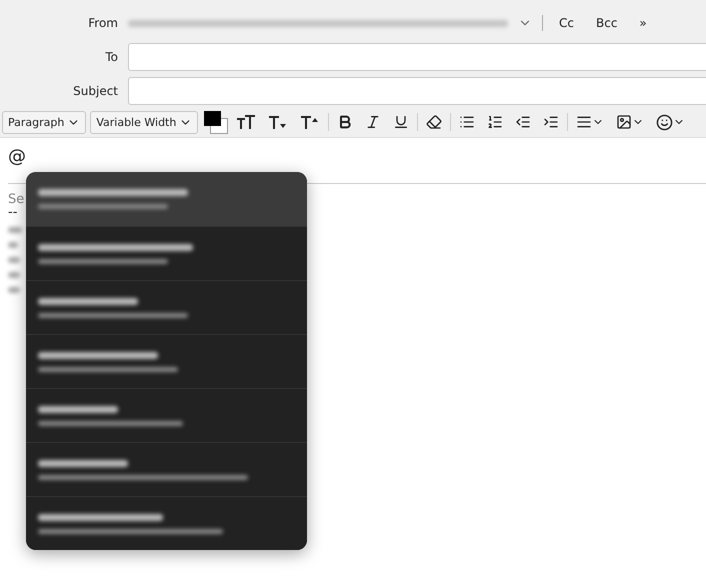  What do you see at coordinates (17, 199) in the screenshot?
I see `signature-text: Se` at bounding box center [17, 199].